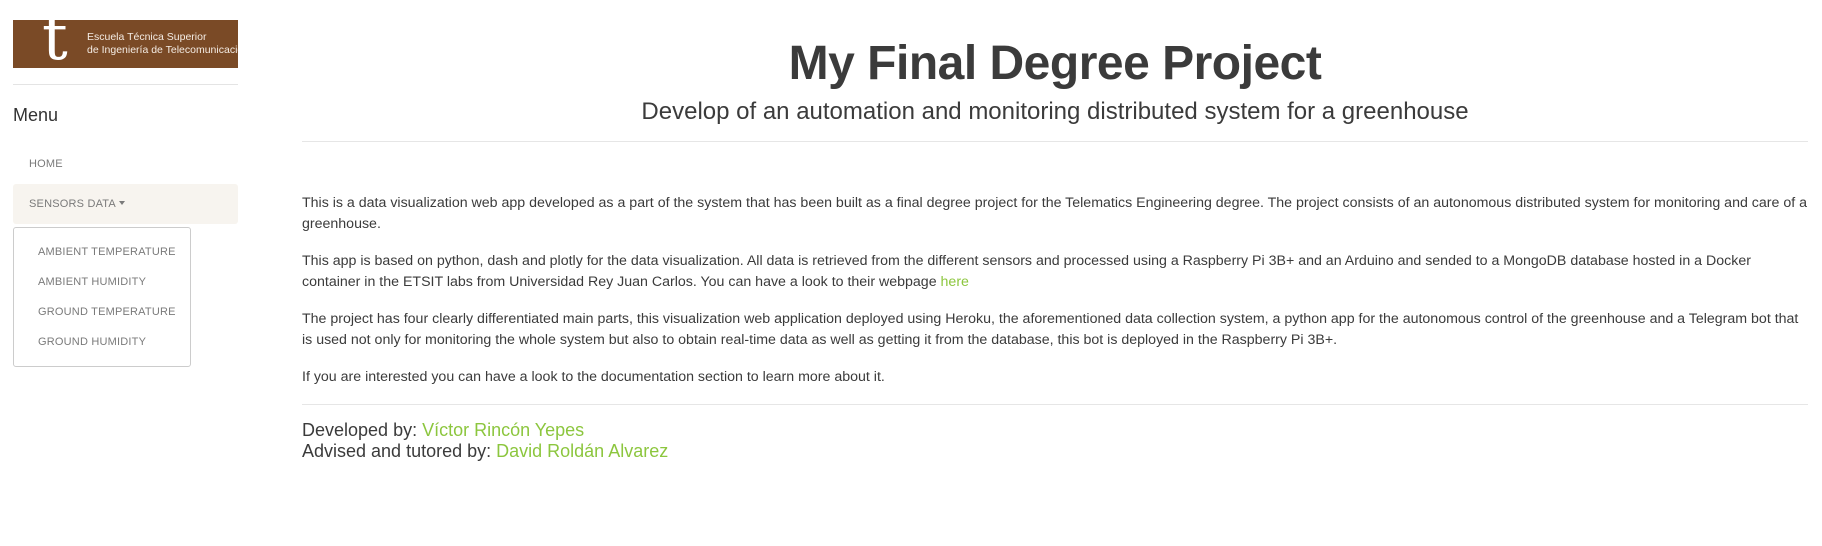 Image resolution: width=1822 pixels, height=546 pixels. I want to click on footer-divider, so click(1055, 404).